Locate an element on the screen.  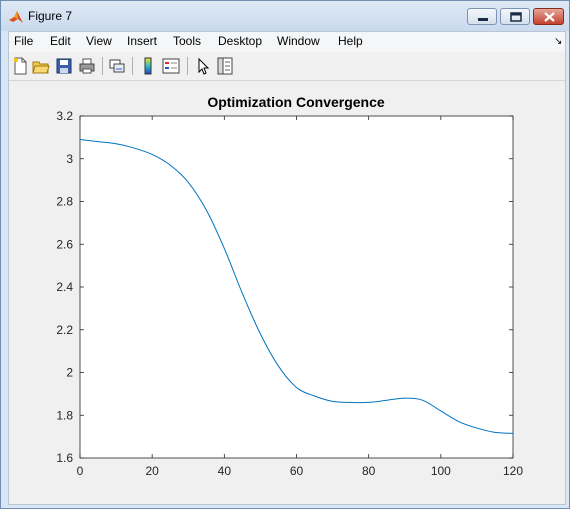
y-tick-label: 3.2 is located at coordinates (64, 116).